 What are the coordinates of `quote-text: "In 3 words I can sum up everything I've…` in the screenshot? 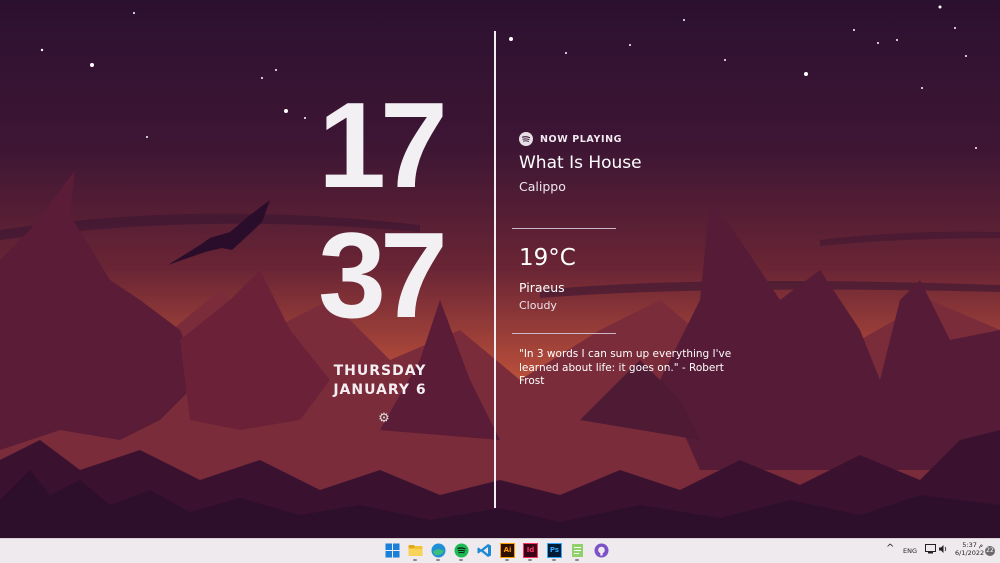 It's located at (625, 367).